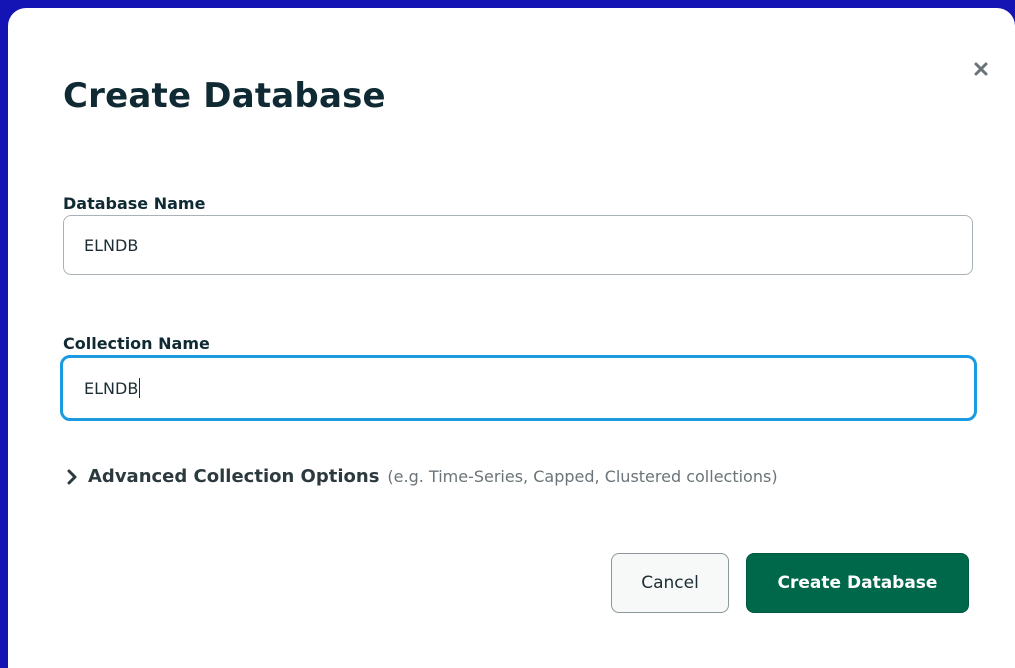 The image size is (1015, 668). I want to click on text-caret, so click(140, 388).